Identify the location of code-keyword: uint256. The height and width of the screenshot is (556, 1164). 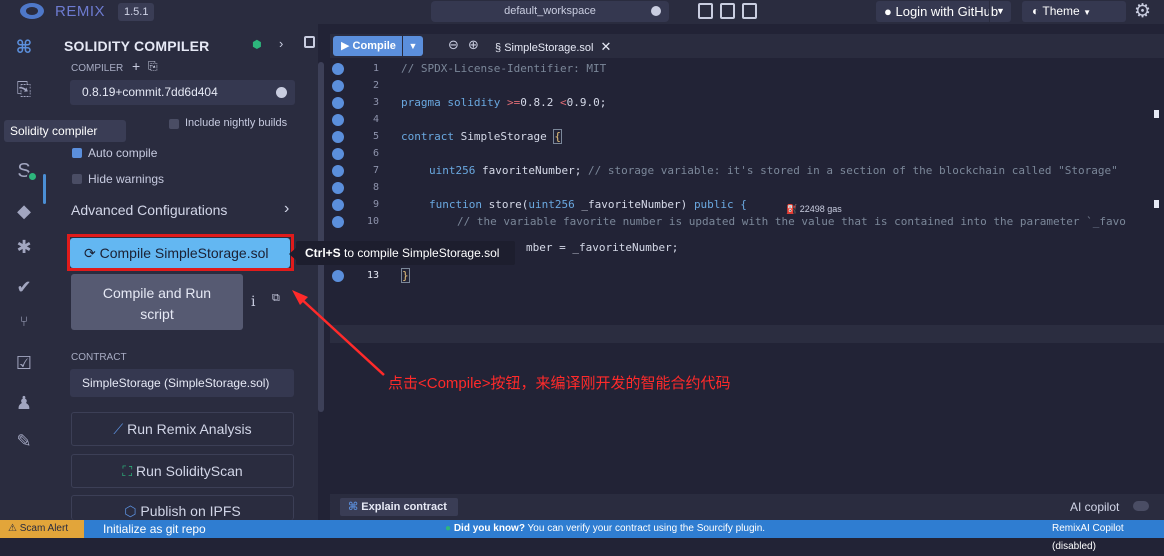
(455, 170).